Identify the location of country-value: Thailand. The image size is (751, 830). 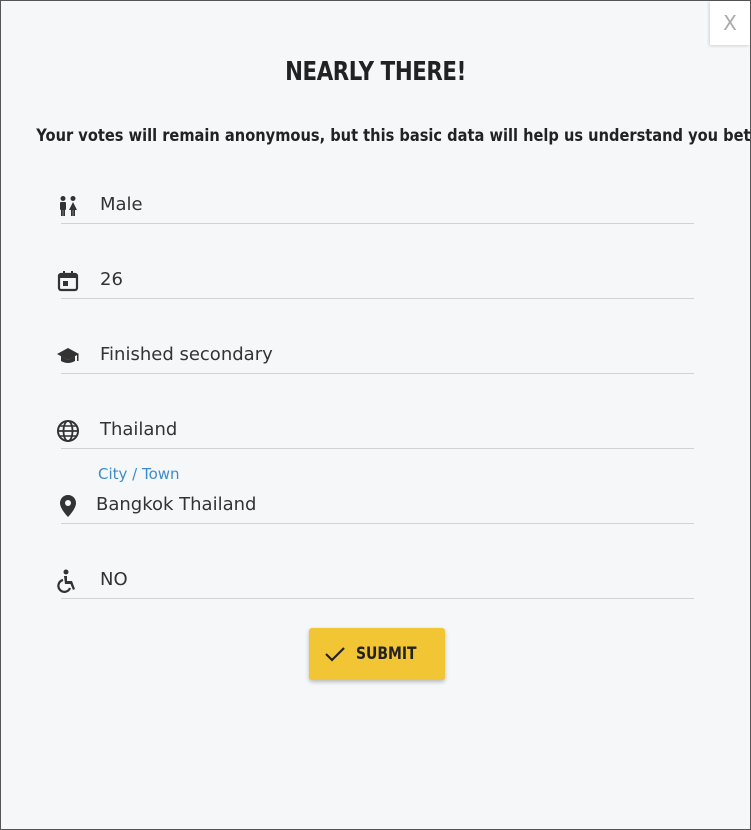
(139, 429).